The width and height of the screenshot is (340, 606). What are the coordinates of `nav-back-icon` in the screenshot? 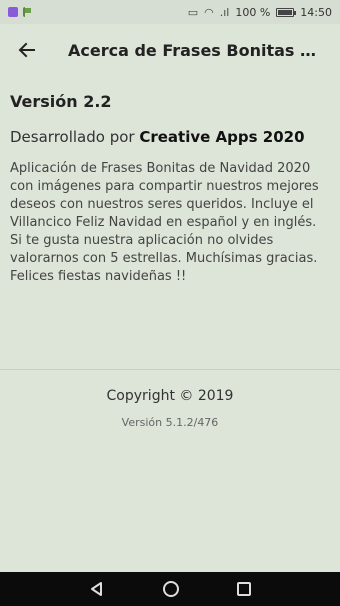 It's located at (97, 589).